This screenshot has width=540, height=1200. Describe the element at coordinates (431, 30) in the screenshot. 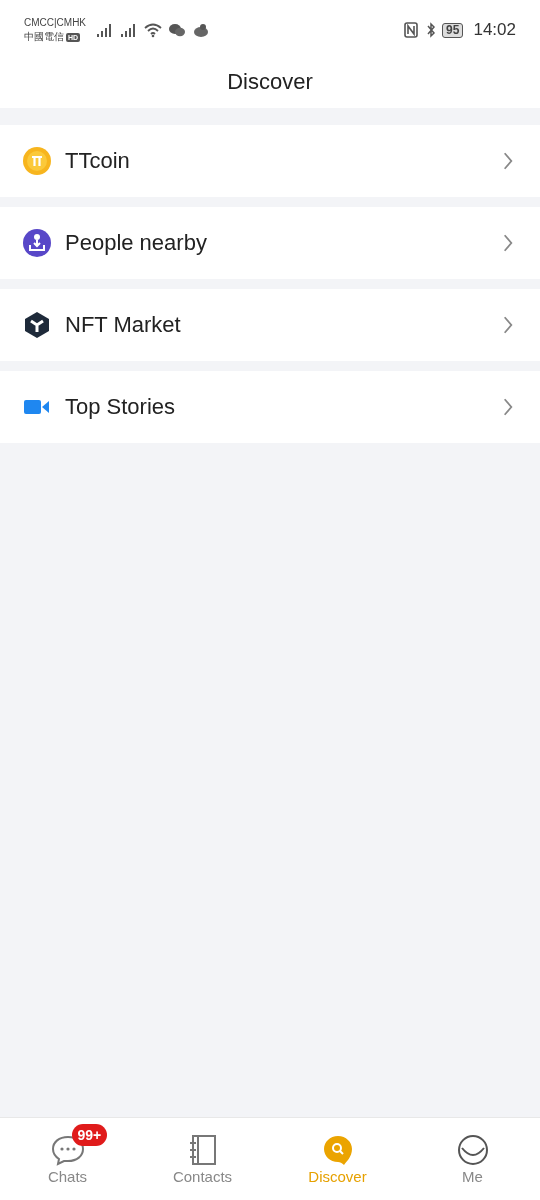

I see `bluetooth-icon` at that location.